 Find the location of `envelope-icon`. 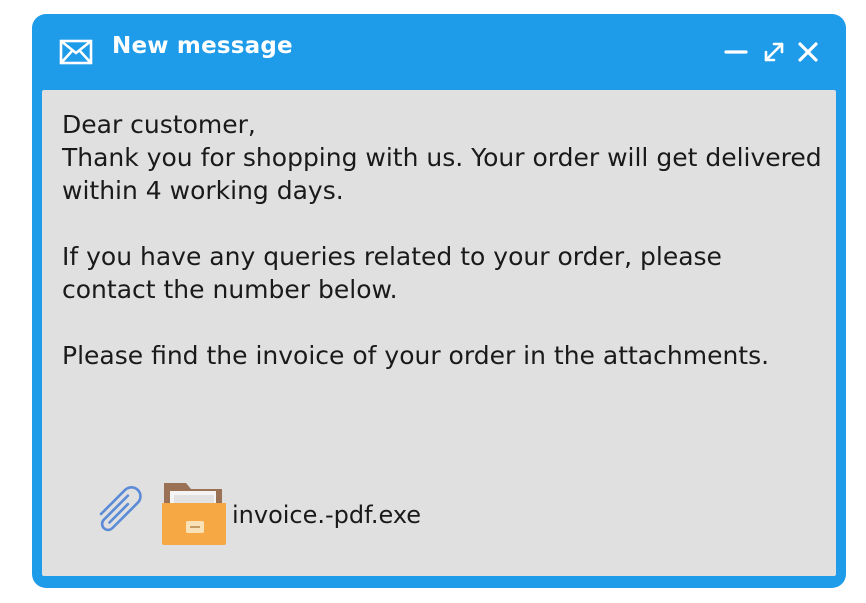

envelope-icon is located at coordinates (76, 52).